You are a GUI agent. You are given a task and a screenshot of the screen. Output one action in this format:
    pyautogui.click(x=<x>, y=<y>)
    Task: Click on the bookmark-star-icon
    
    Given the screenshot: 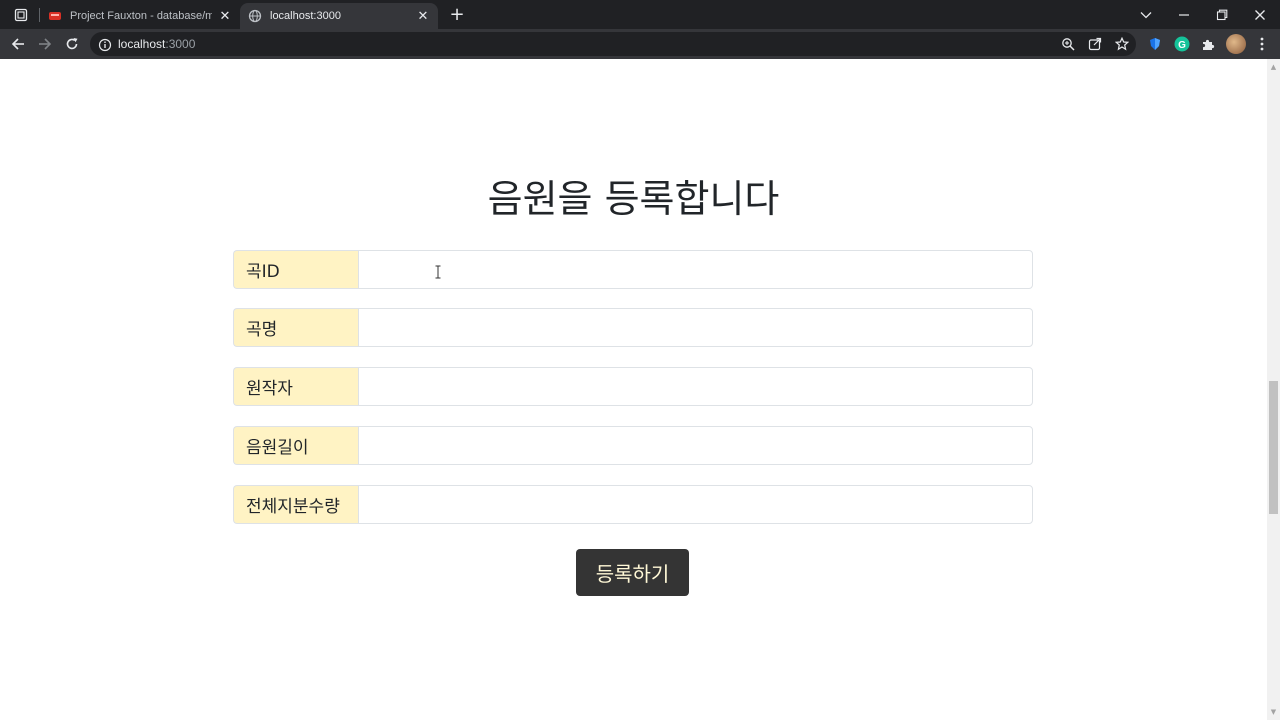 What is the action you would take?
    pyautogui.click(x=1122, y=44)
    